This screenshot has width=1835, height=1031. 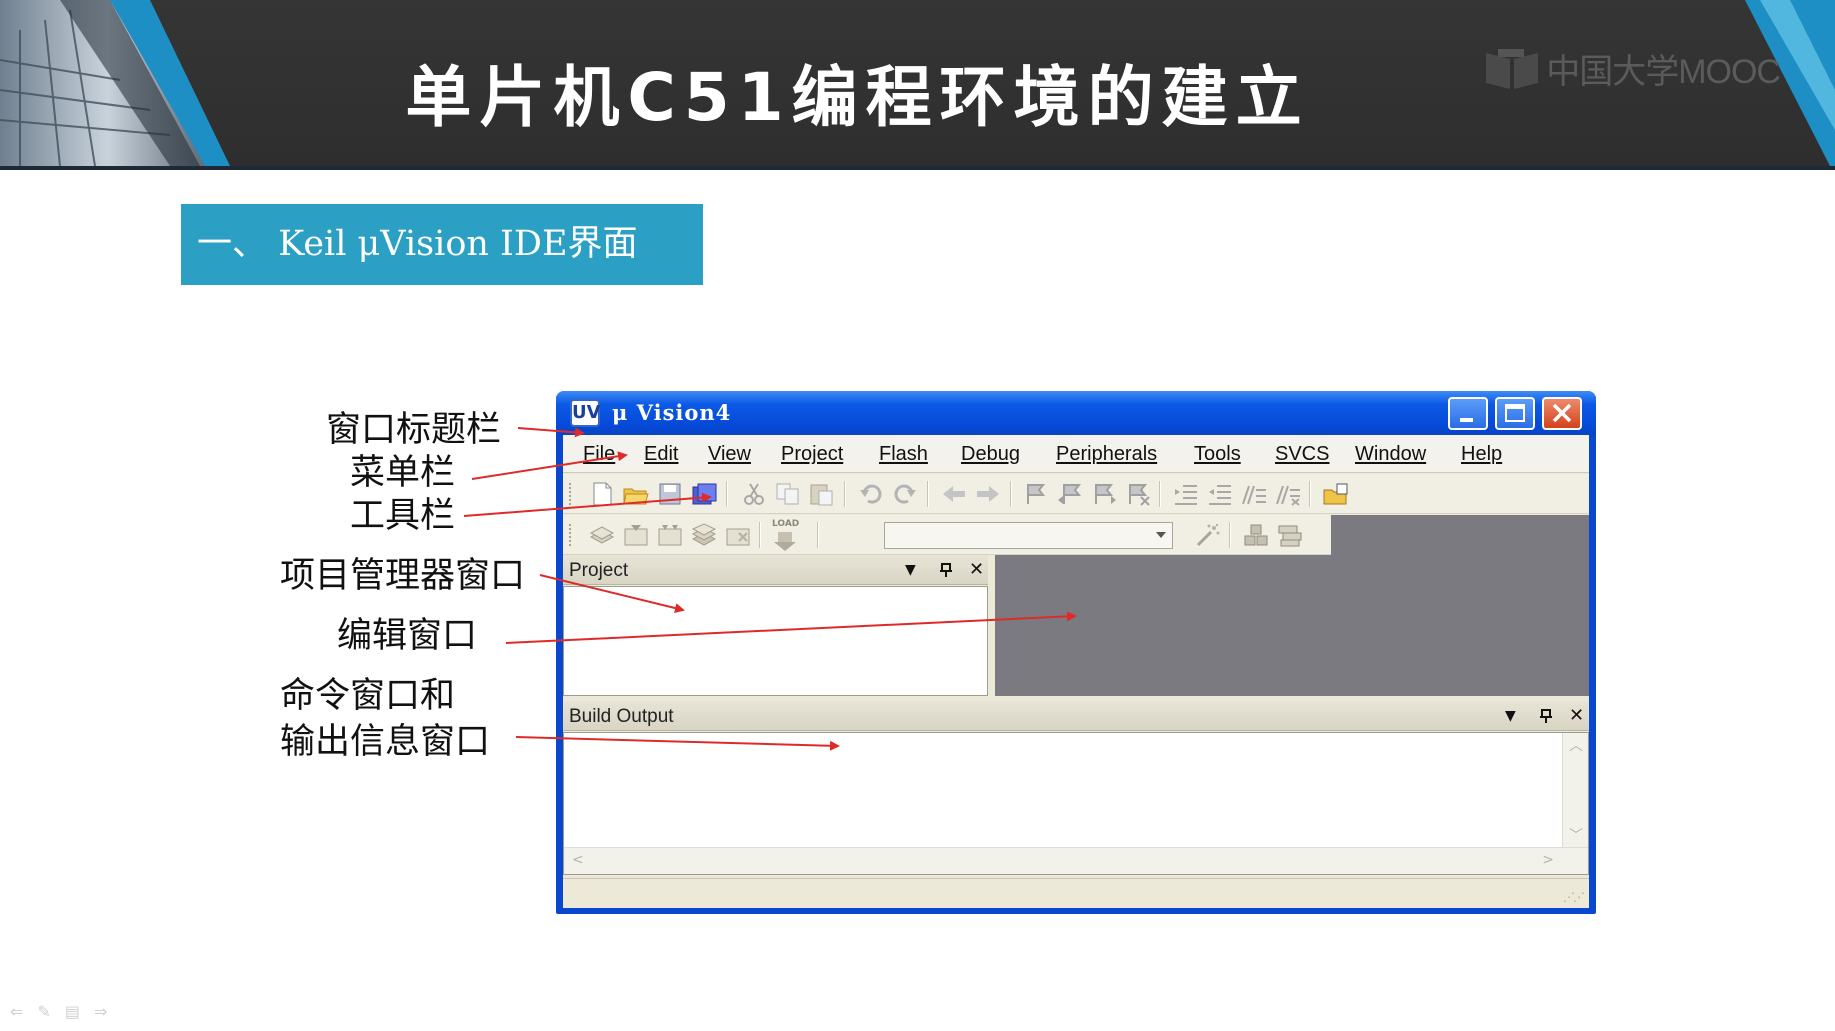 What do you see at coordinates (585, 413) in the screenshot?
I see `uvision-app-icon: UV` at bounding box center [585, 413].